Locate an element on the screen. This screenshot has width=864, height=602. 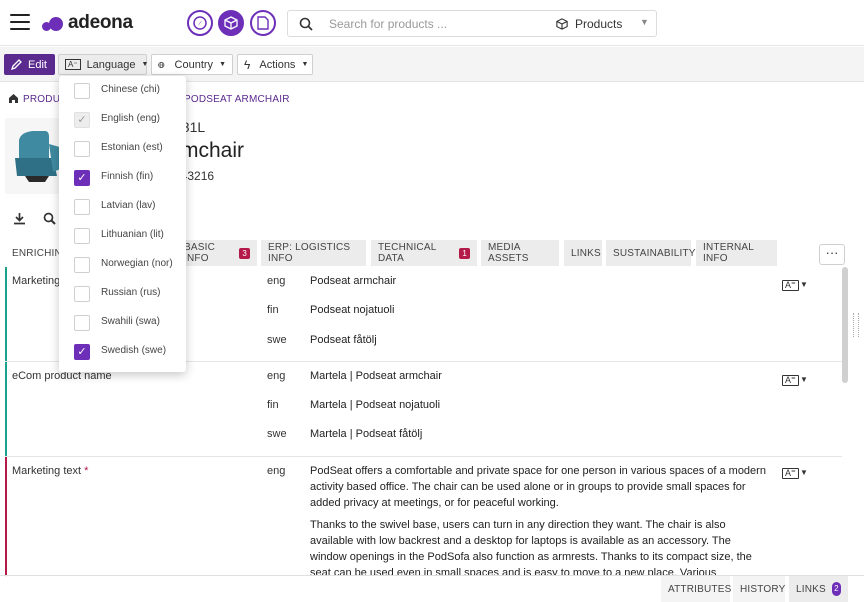
logo-text: adeona is located at coordinates (100, 22).